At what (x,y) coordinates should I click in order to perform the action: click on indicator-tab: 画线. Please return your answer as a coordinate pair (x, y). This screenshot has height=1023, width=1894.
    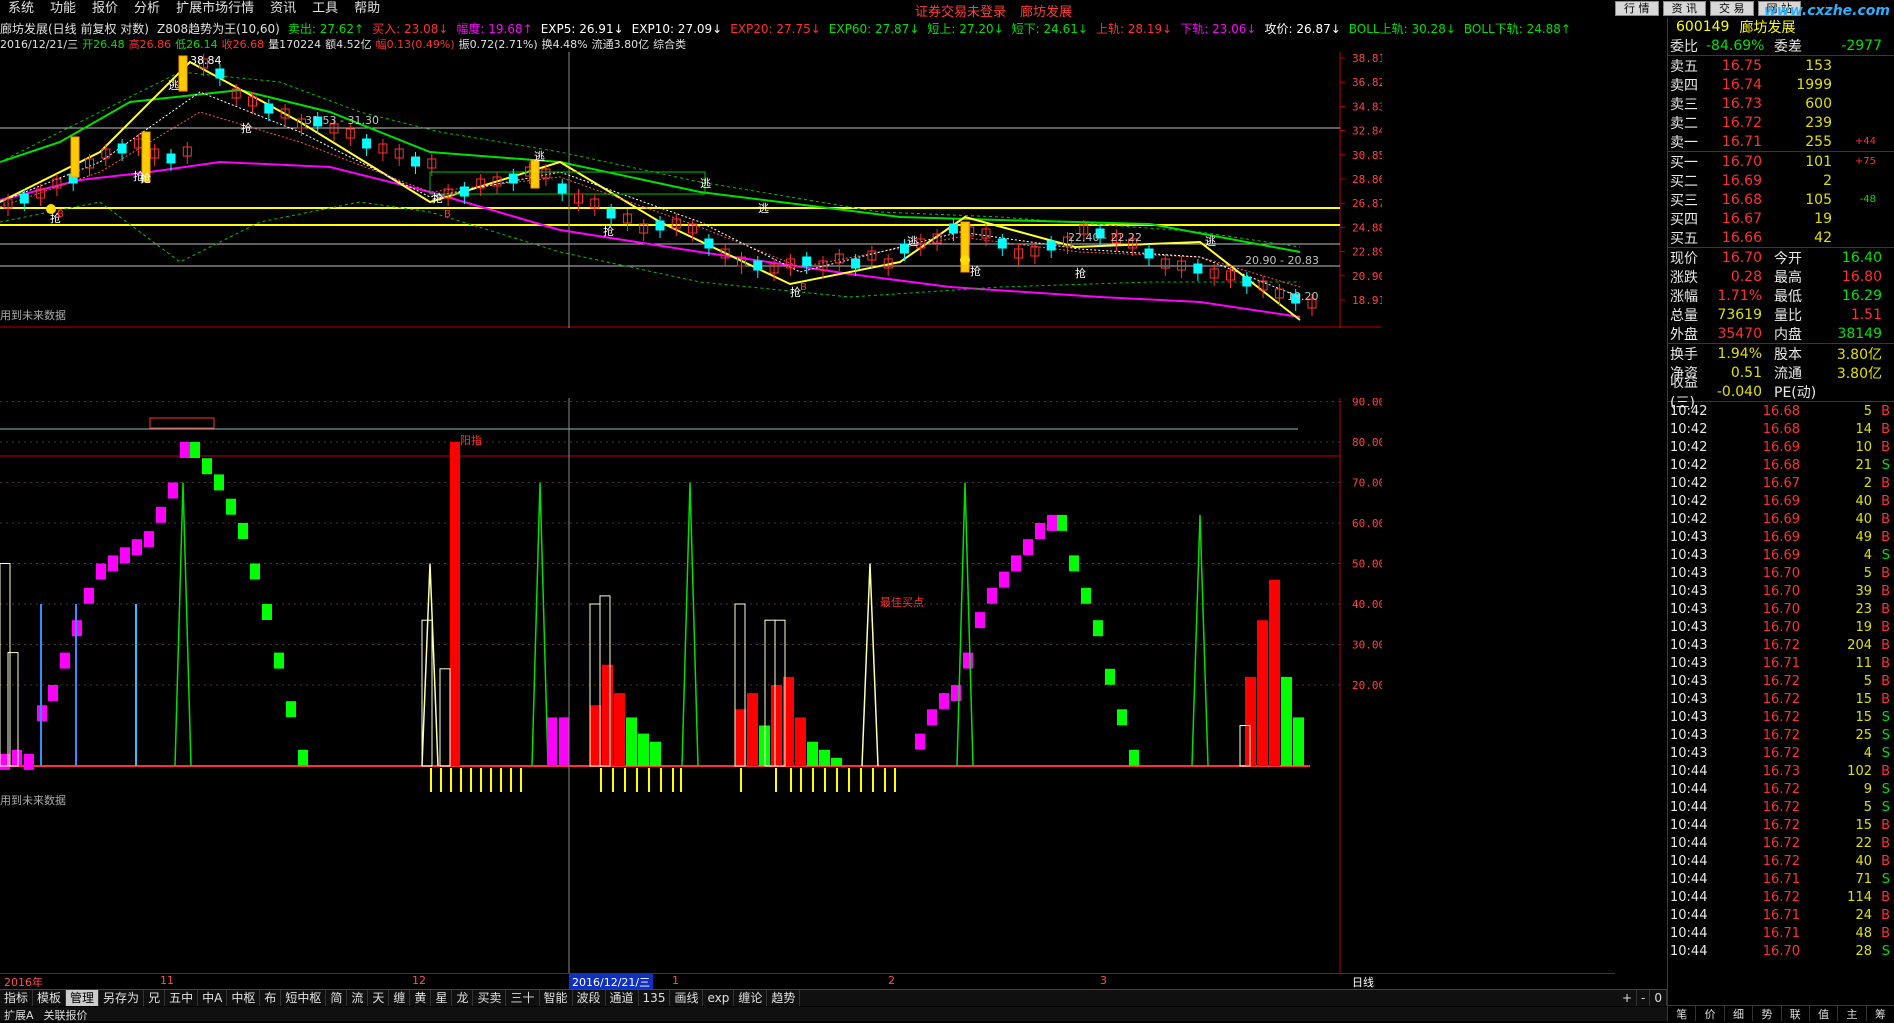
    Looking at the image, I should click on (687, 998).